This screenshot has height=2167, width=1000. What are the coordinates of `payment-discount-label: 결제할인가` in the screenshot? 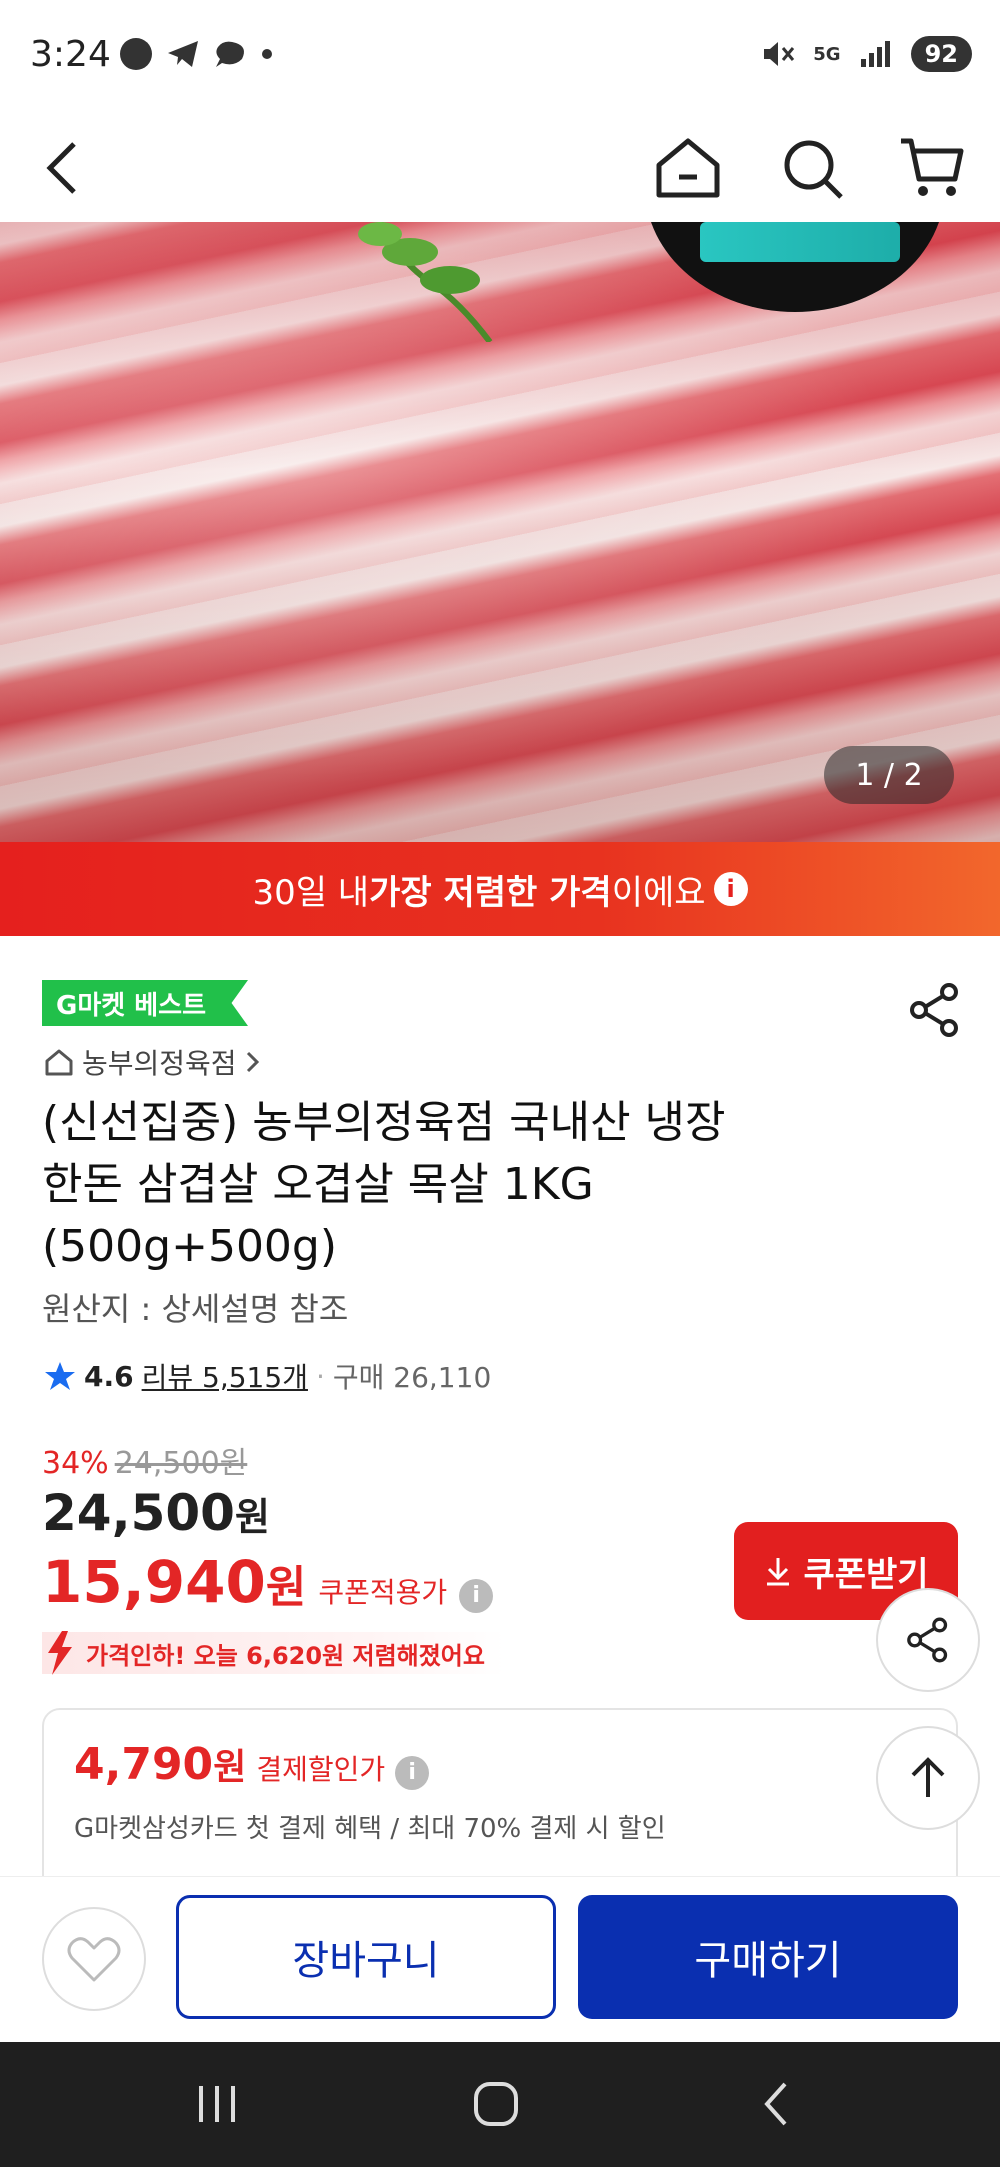 It's located at (321, 1769).